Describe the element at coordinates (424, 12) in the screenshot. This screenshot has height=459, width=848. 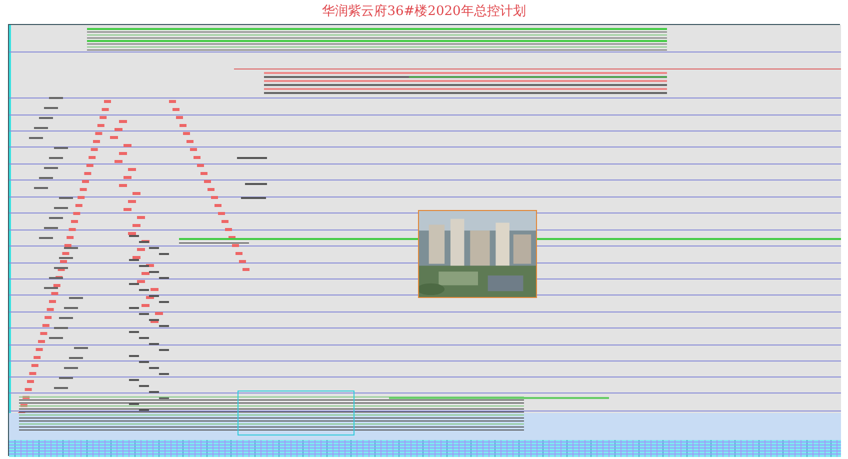
I see `chart-title: 华润紫云府36#楼2020年总控计划` at that location.